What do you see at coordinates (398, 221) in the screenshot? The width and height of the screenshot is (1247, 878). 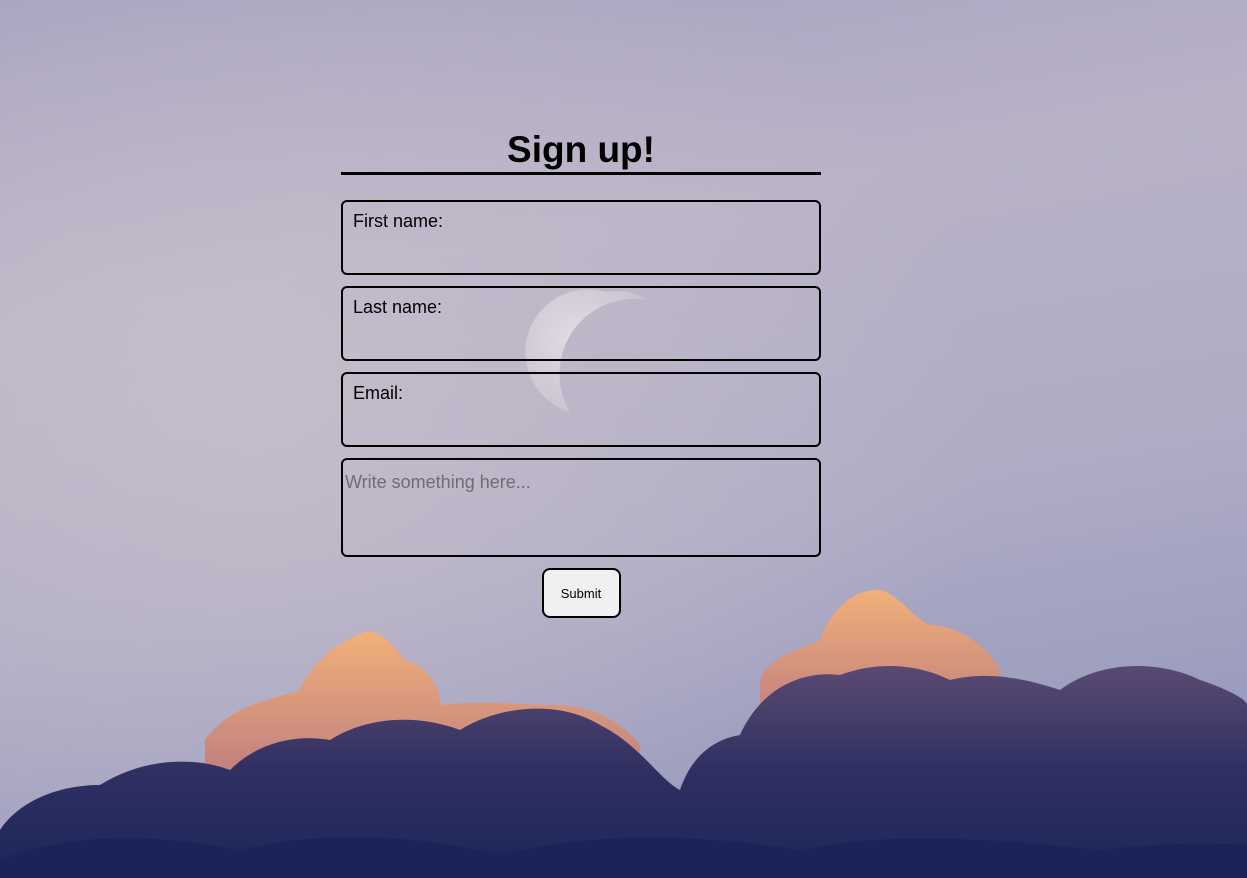 I see `first-name-label: First name:` at bounding box center [398, 221].